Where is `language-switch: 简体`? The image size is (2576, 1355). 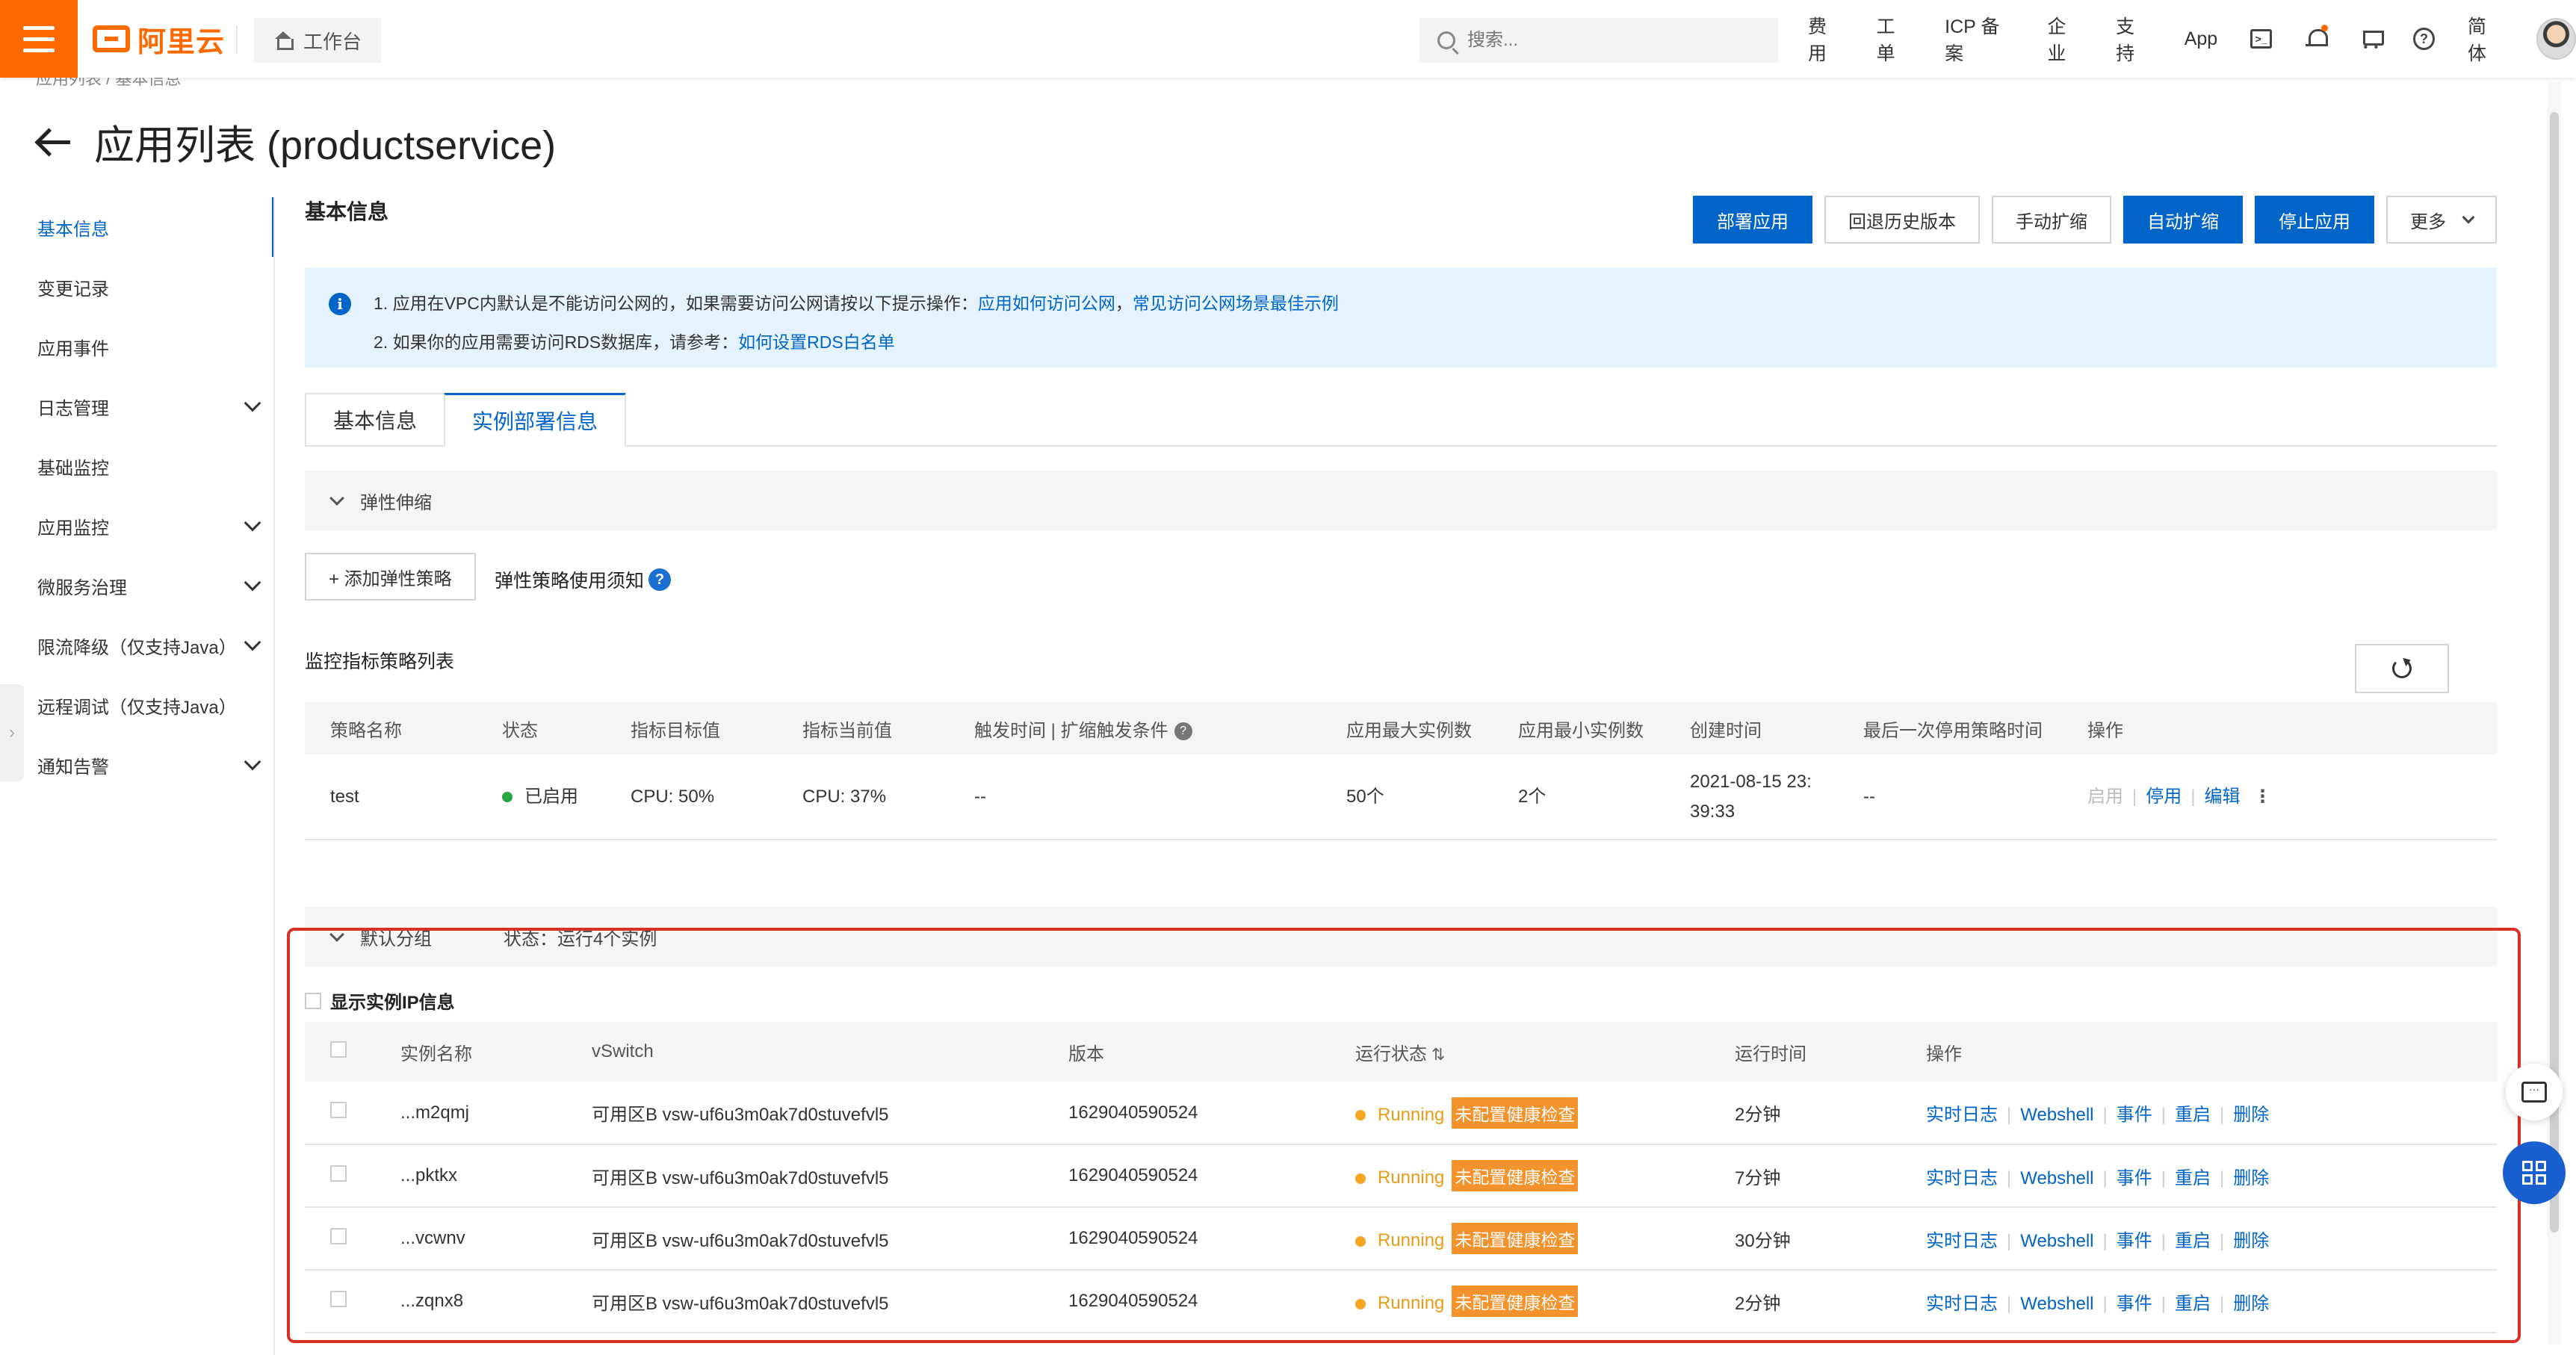
language-switch: 简体 is located at coordinates (2486, 39).